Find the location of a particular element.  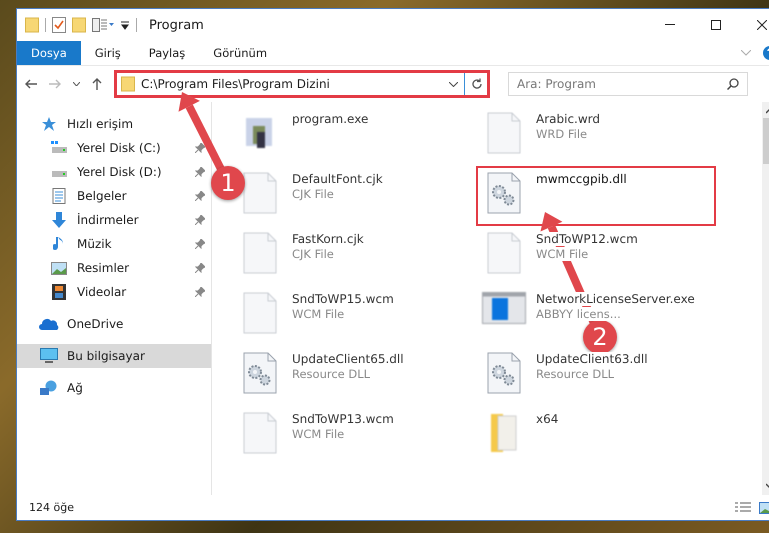

back-arrow-icon is located at coordinates (31, 84).